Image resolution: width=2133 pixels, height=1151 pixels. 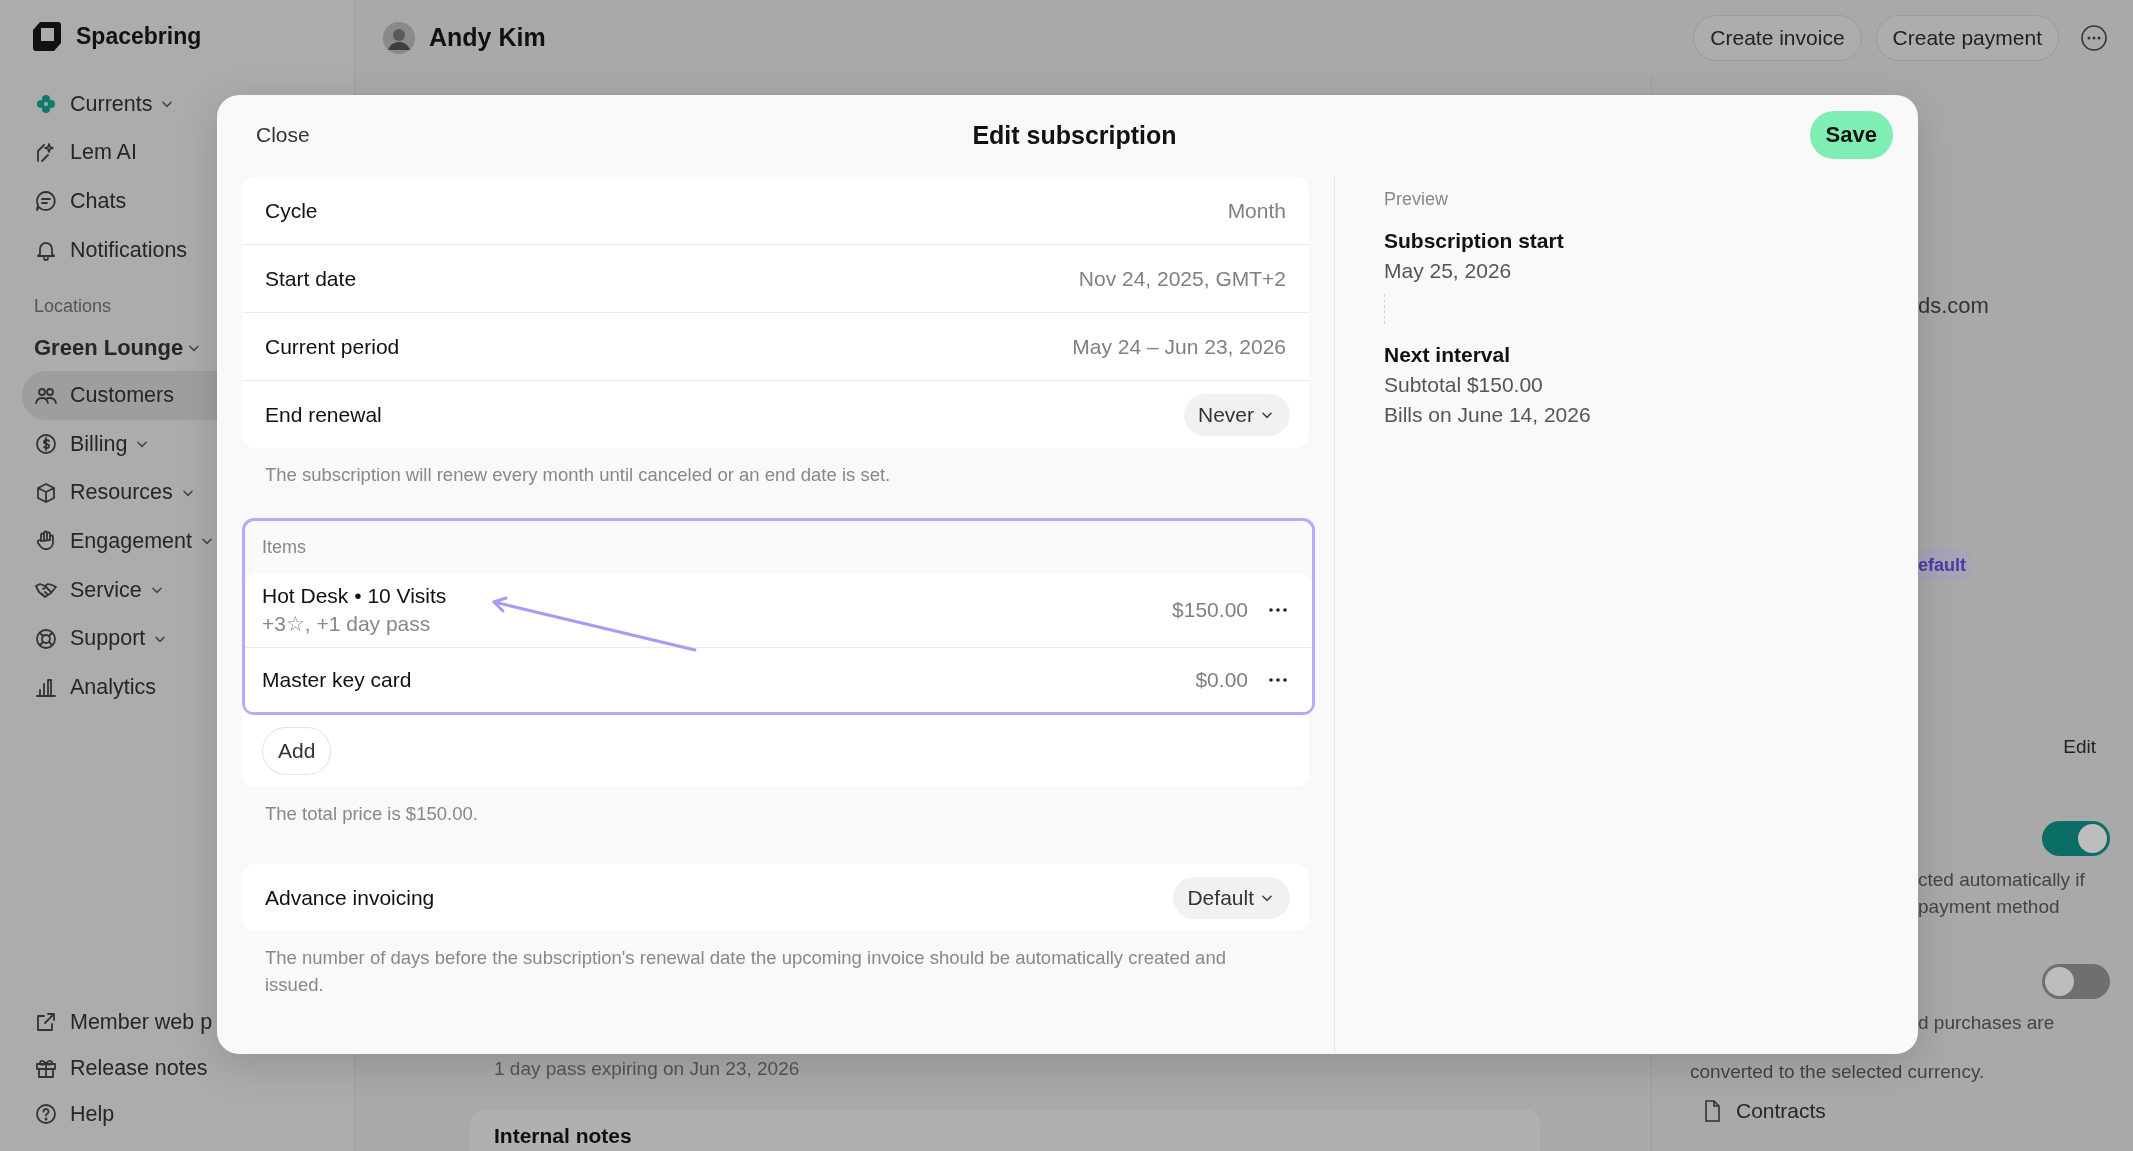 I want to click on help-icon, so click(x=46, y=1114).